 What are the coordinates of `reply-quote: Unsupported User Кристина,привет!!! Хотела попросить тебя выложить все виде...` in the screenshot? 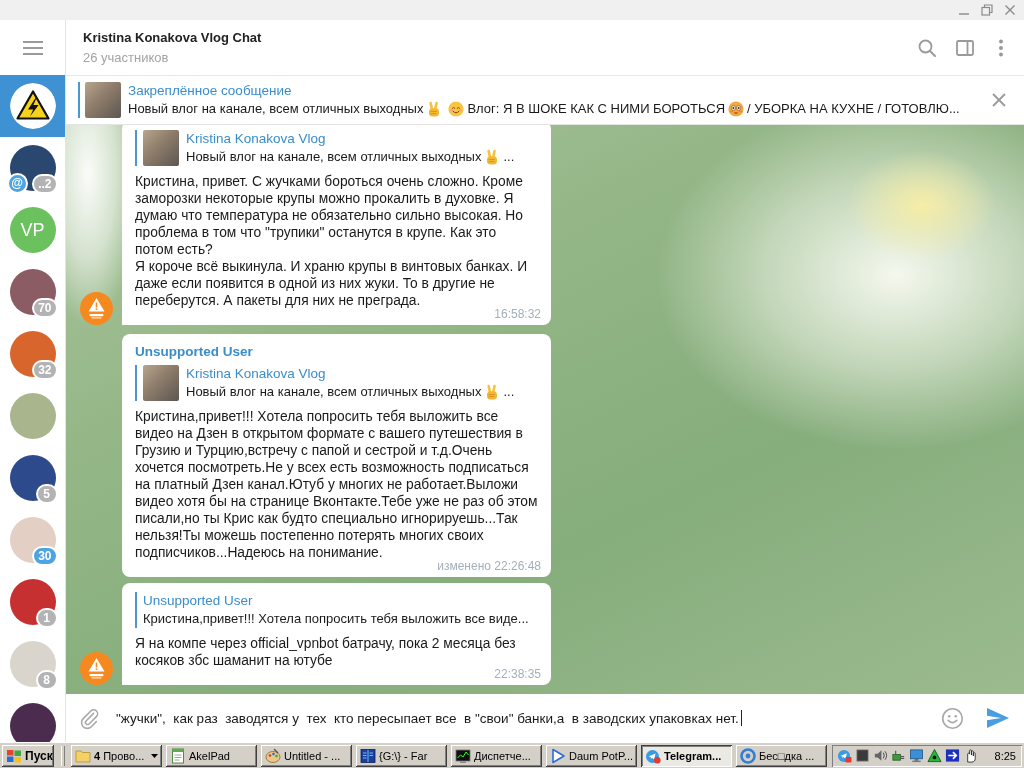 It's located at (336, 610).